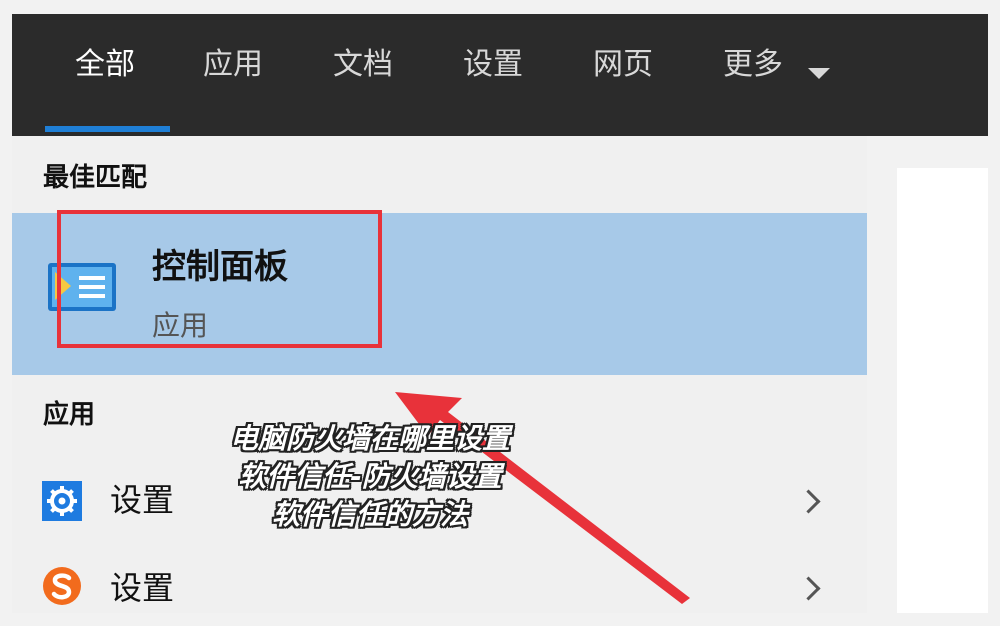 This screenshot has height=626, width=1000. Describe the element at coordinates (493, 65) in the screenshot. I see `tab-settings: 设置` at that location.